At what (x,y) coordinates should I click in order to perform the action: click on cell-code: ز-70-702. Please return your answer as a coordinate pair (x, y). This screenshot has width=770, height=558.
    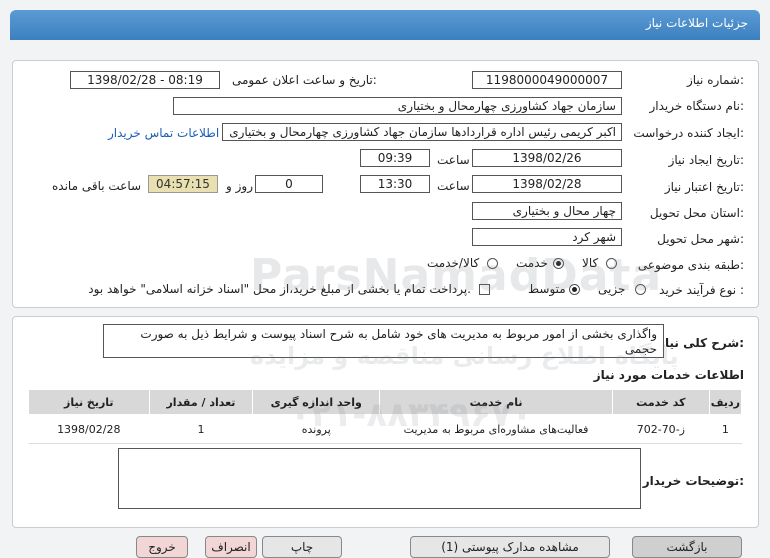
    Looking at the image, I should click on (661, 429).